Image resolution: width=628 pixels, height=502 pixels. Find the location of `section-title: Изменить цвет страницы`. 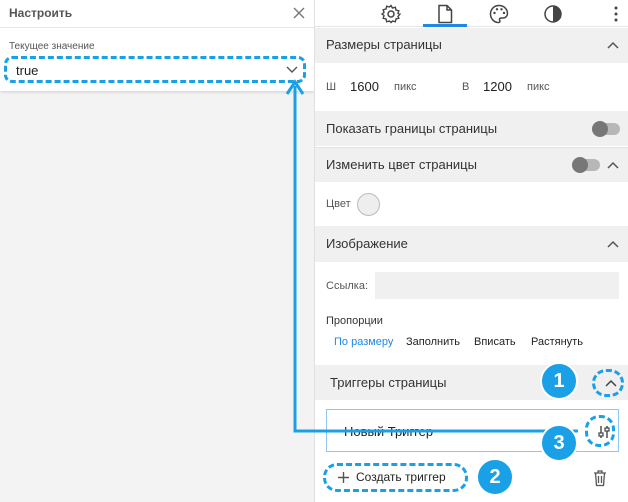

section-title: Изменить цвет страницы is located at coordinates (401, 164).